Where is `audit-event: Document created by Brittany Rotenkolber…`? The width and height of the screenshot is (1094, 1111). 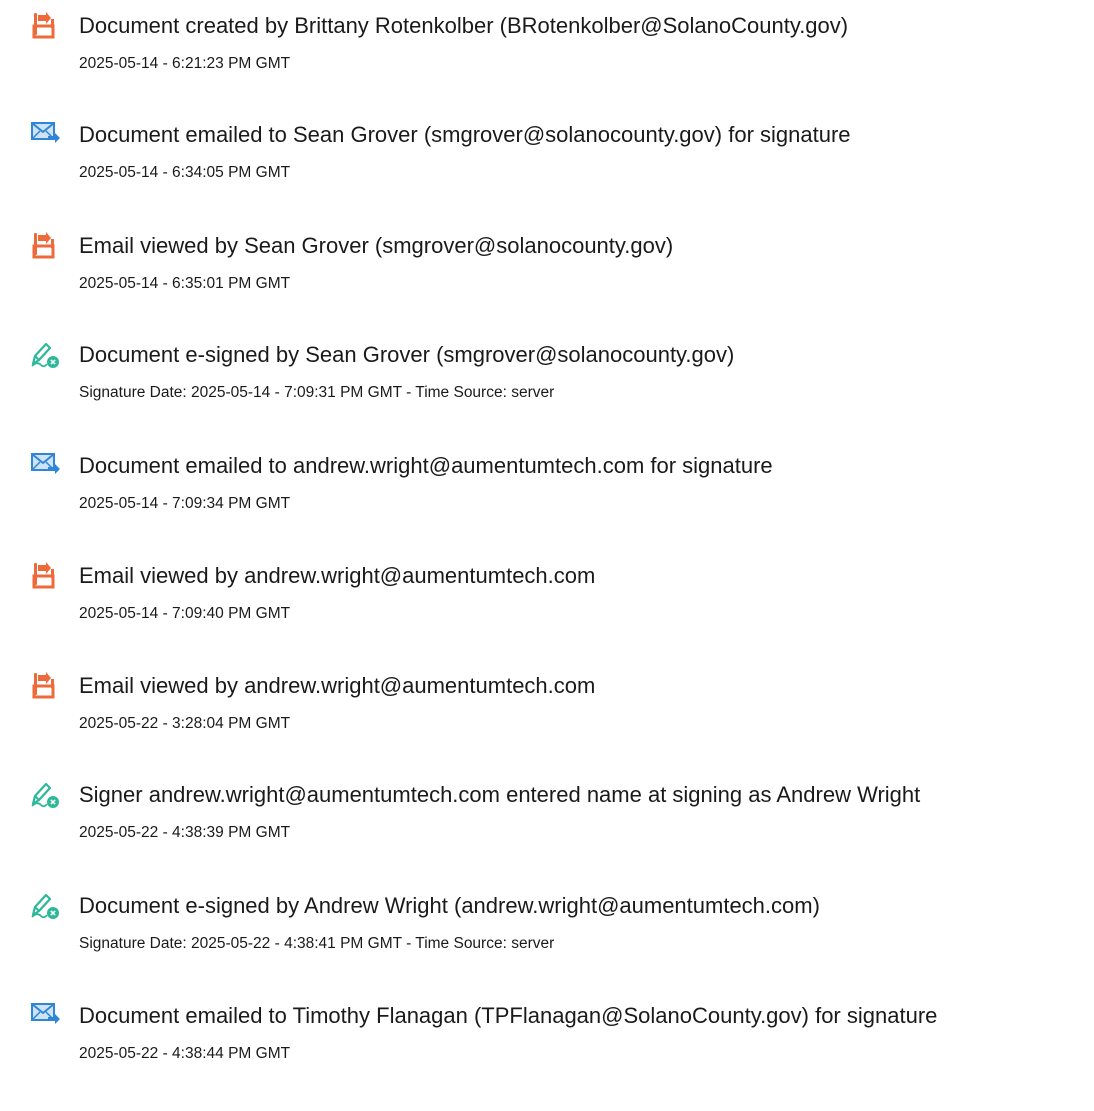
audit-event: Document created by Brittany Rotenkolber… is located at coordinates (547, 59).